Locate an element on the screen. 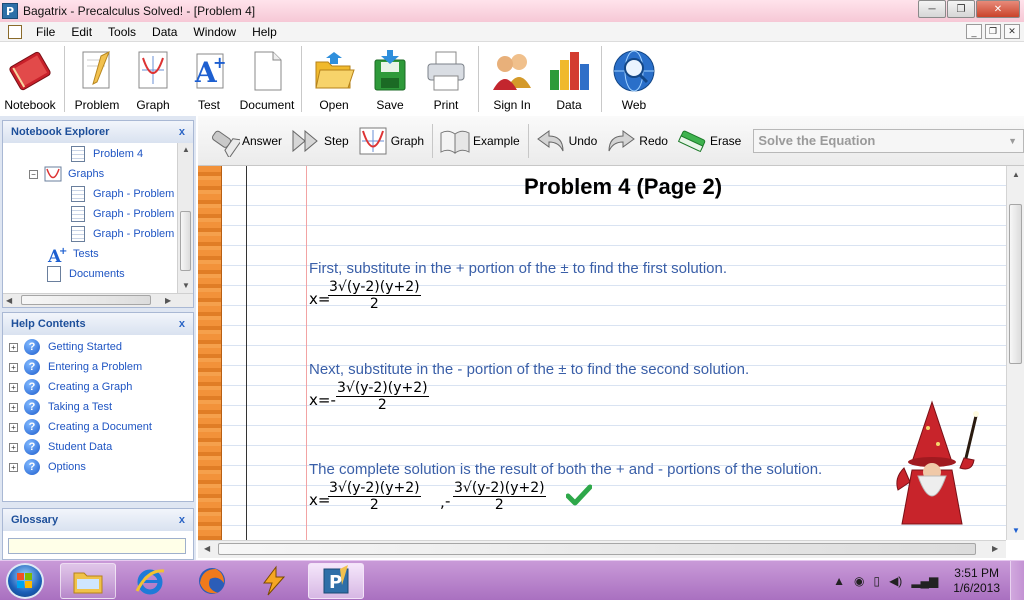 This screenshot has width=1024, height=600. help-item-options: + ? Options is located at coordinates (47, 467).